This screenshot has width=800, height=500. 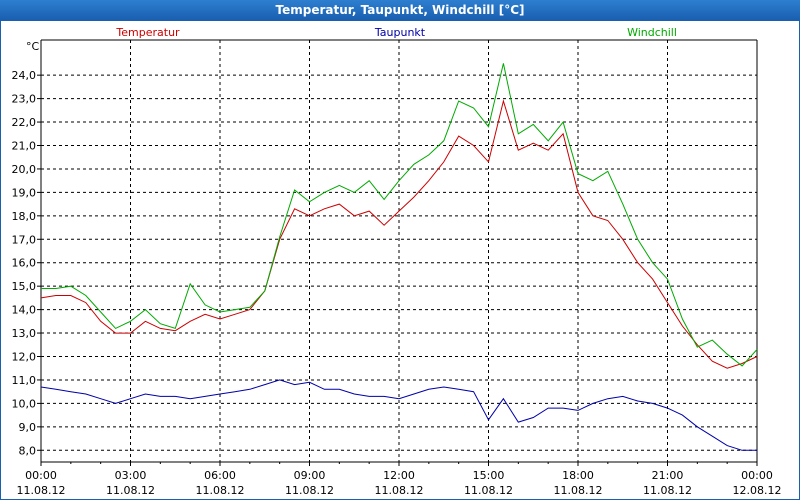 What do you see at coordinates (28, 427) in the screenshot?
I see `y-tick-label: 9,0` at bounding box center [28, 427].